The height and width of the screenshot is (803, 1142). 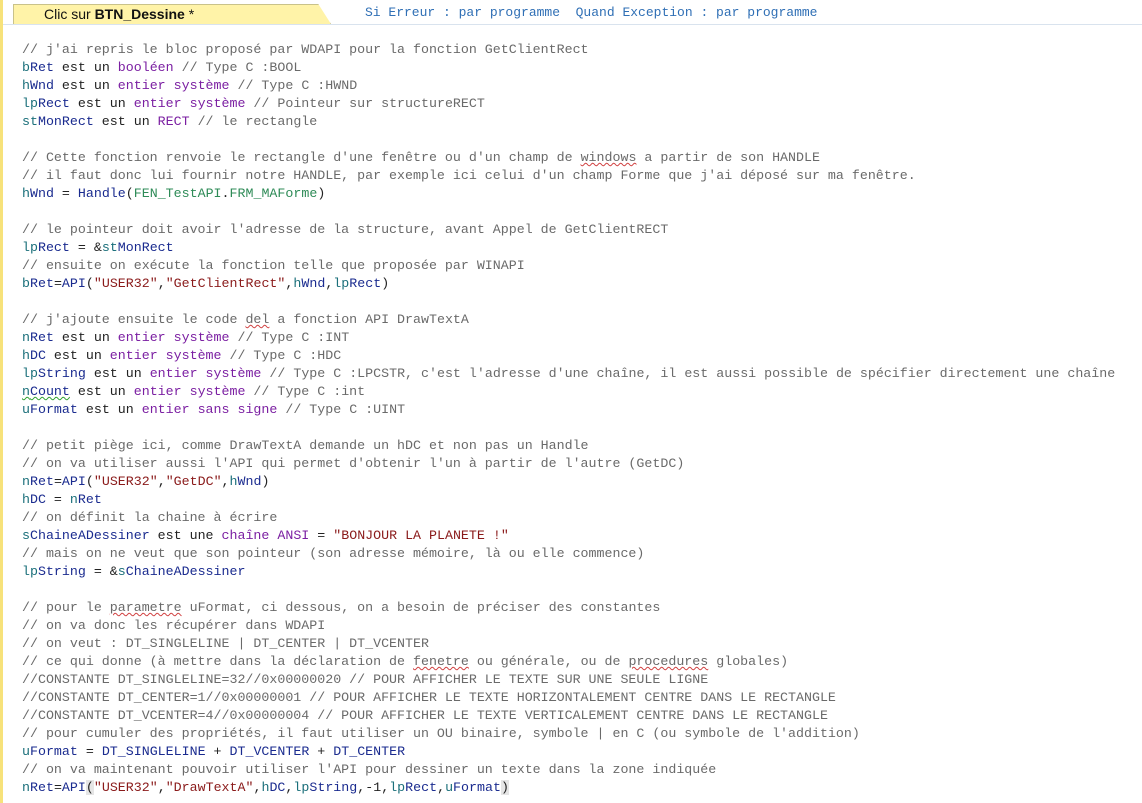 I want to click on code-token: FEN_TestAPI, so click(x=177, y=193).